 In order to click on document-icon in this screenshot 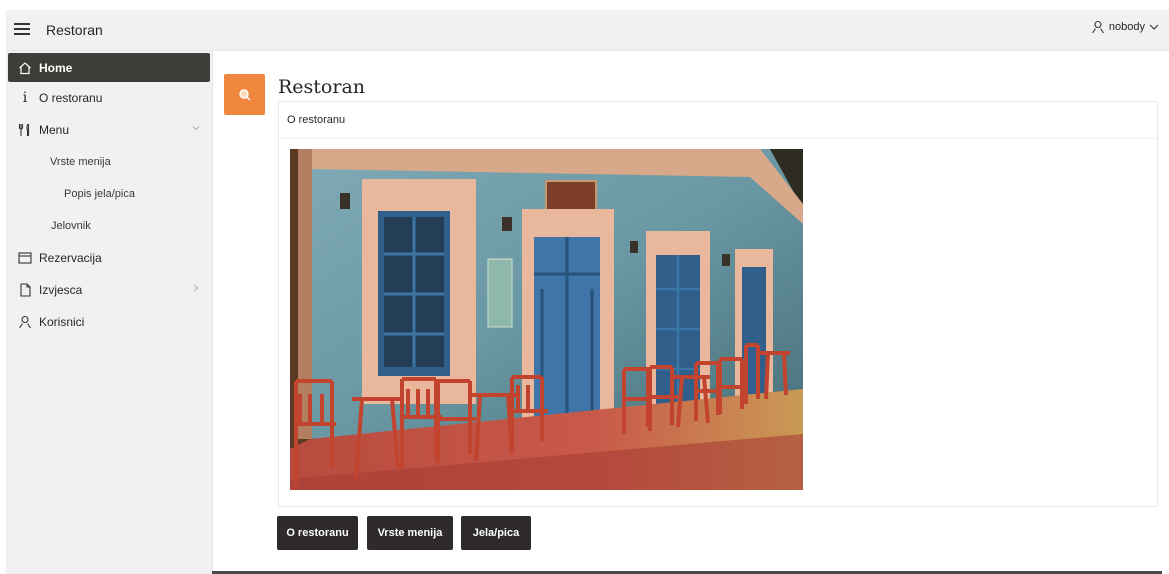, I will do `click(25, 290)`.